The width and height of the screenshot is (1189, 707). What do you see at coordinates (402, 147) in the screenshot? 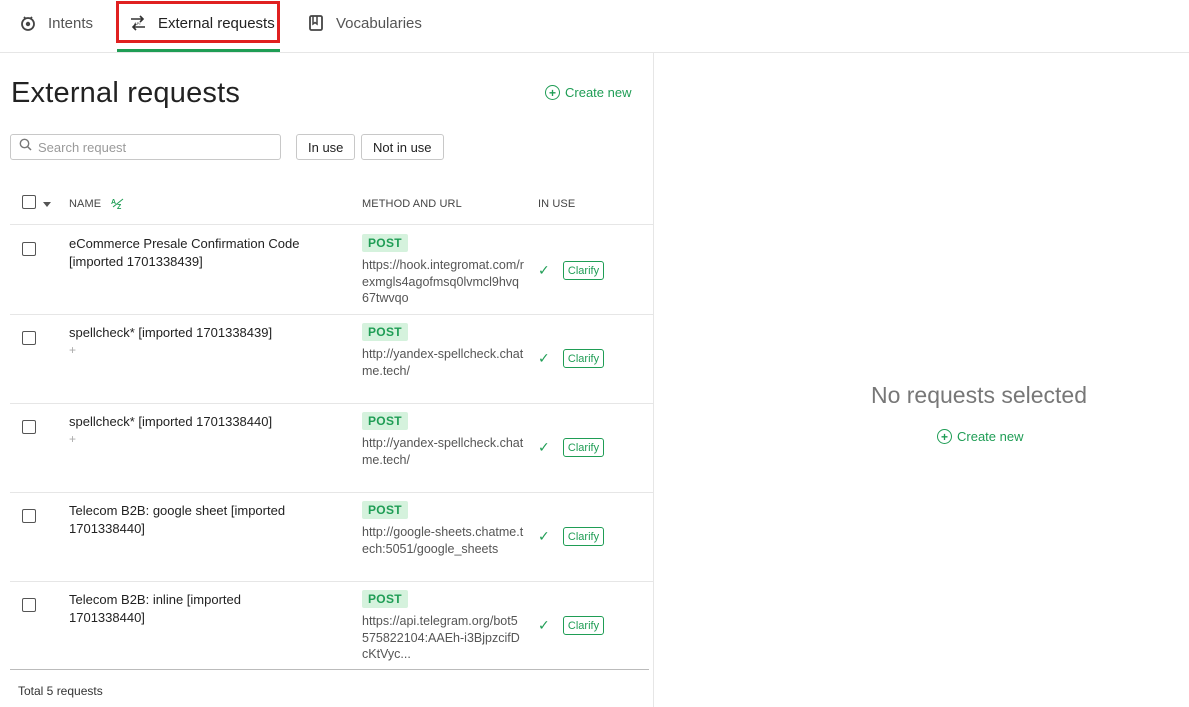
I see `filter-not-in-use-button: Not in use` at bounding box center [402, 147].